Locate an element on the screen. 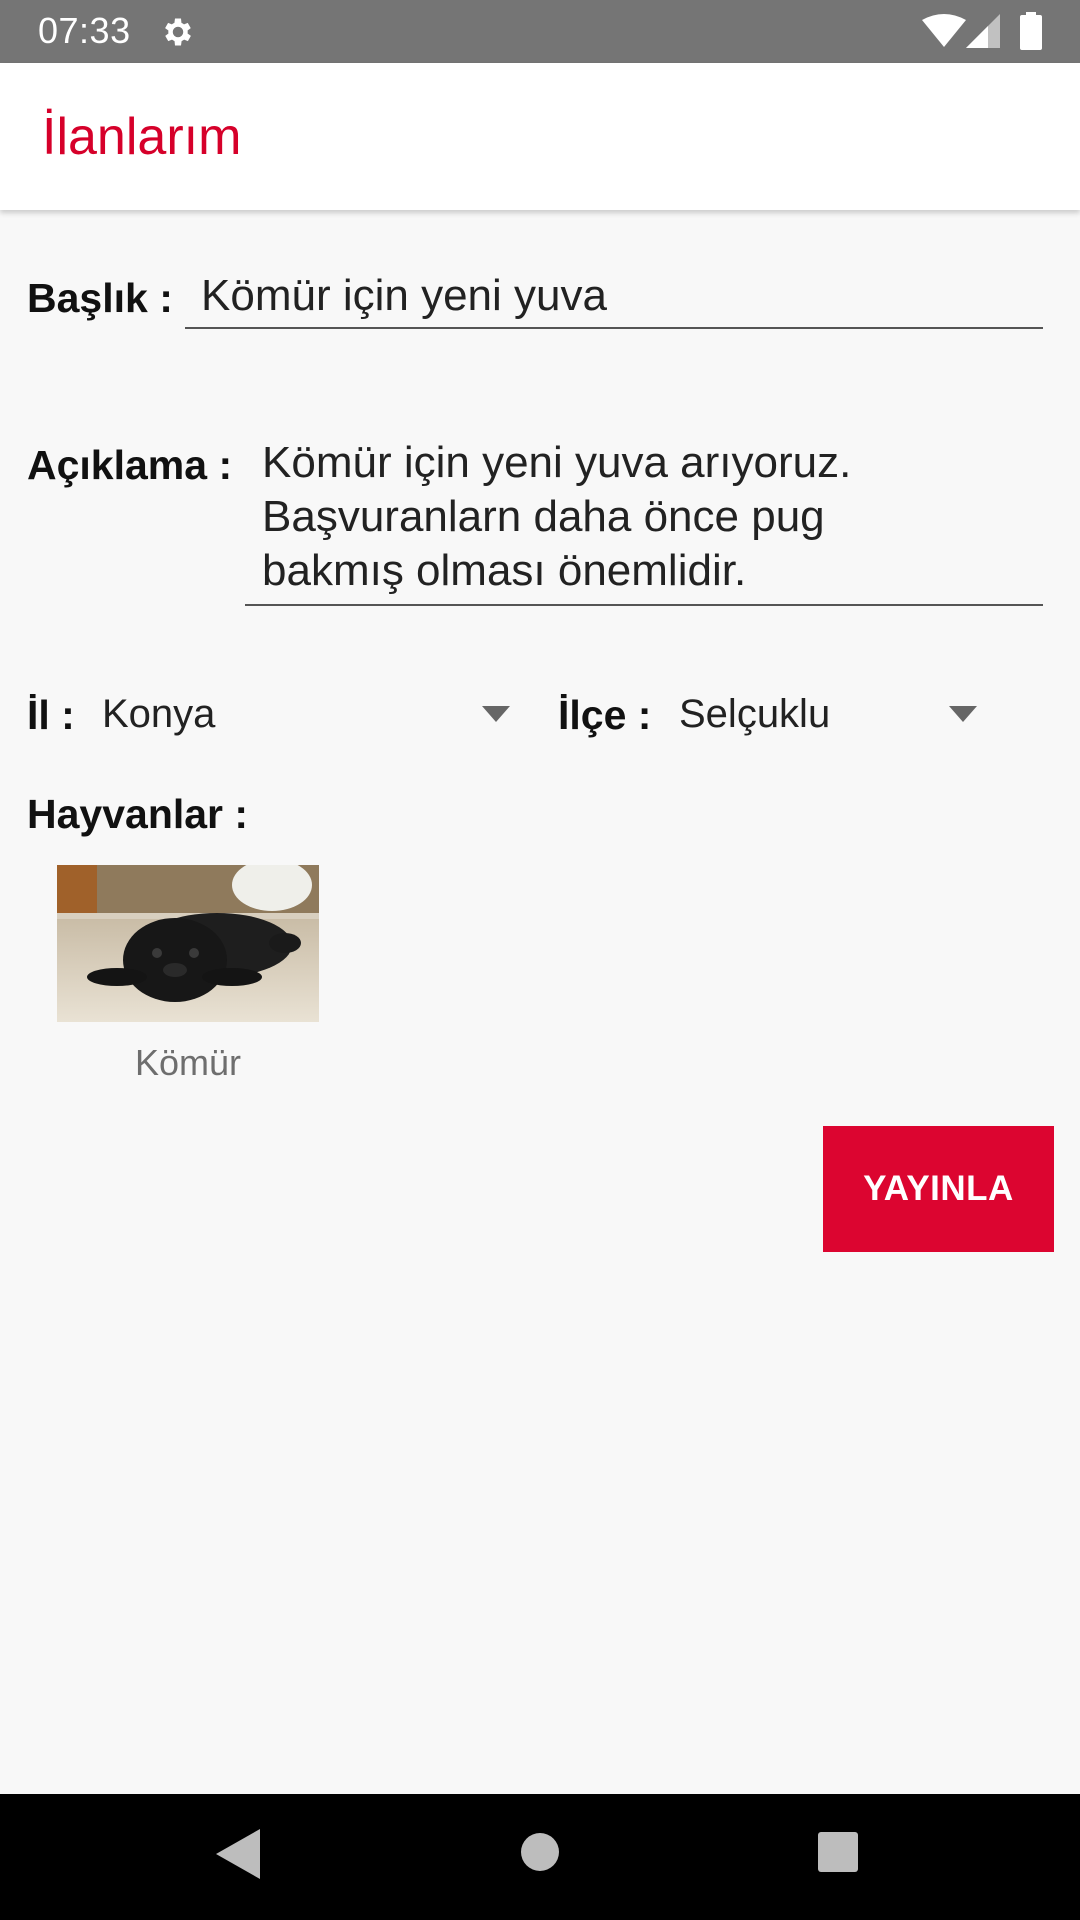 This screenshot has height=1920, width=1080. province-value: Konya is located at coordinates (159, 714).